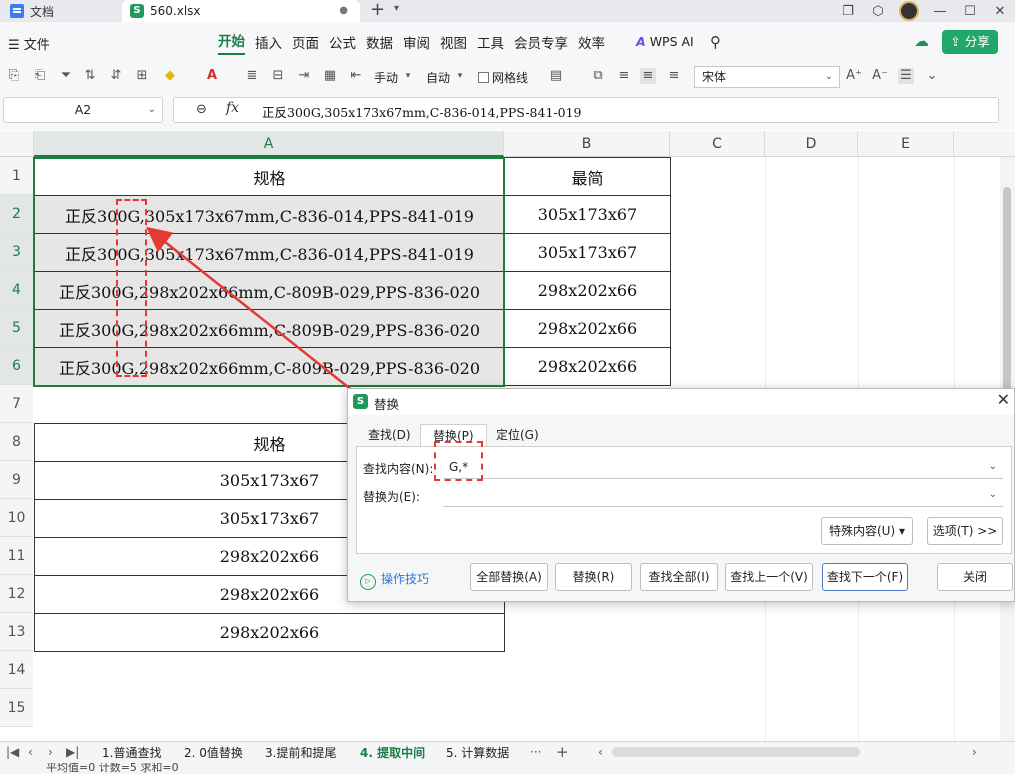  What do you see at coordinates (535, 752) in the screenshot?
I see `more-sheets-icon: ···` at bounding box center [535, 752].